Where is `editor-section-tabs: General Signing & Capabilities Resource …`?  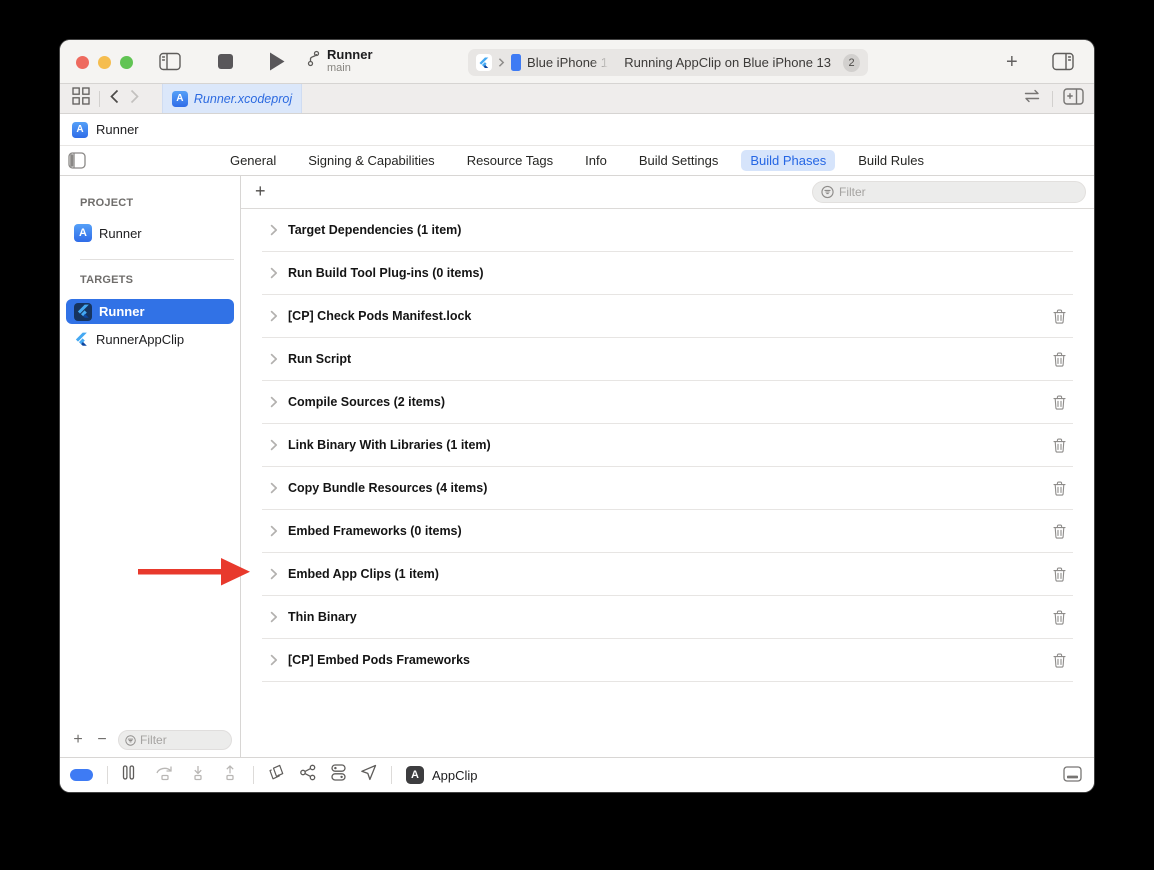
editor-section-tabs: General Signing & Capabilities Resource … is located at coordinates (577, 161).